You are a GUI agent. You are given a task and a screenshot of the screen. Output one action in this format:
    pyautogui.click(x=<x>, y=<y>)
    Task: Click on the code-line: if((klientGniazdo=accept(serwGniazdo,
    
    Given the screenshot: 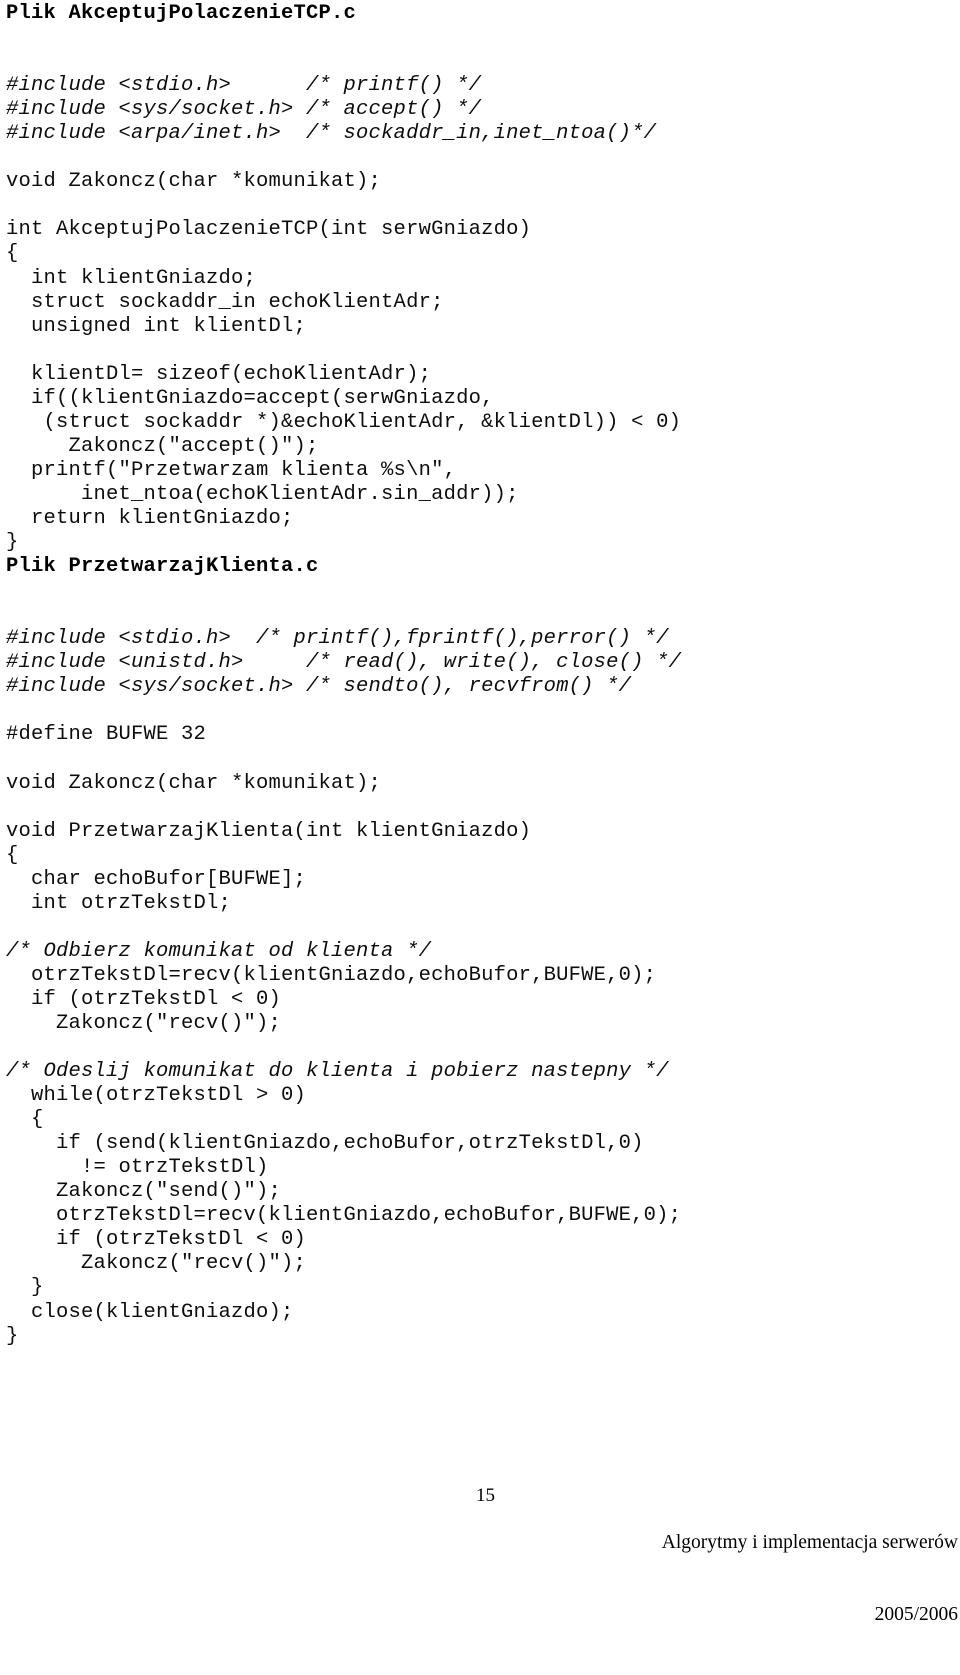 What is the action you would take?
    pyautogui.click(x=250, y=398)
    